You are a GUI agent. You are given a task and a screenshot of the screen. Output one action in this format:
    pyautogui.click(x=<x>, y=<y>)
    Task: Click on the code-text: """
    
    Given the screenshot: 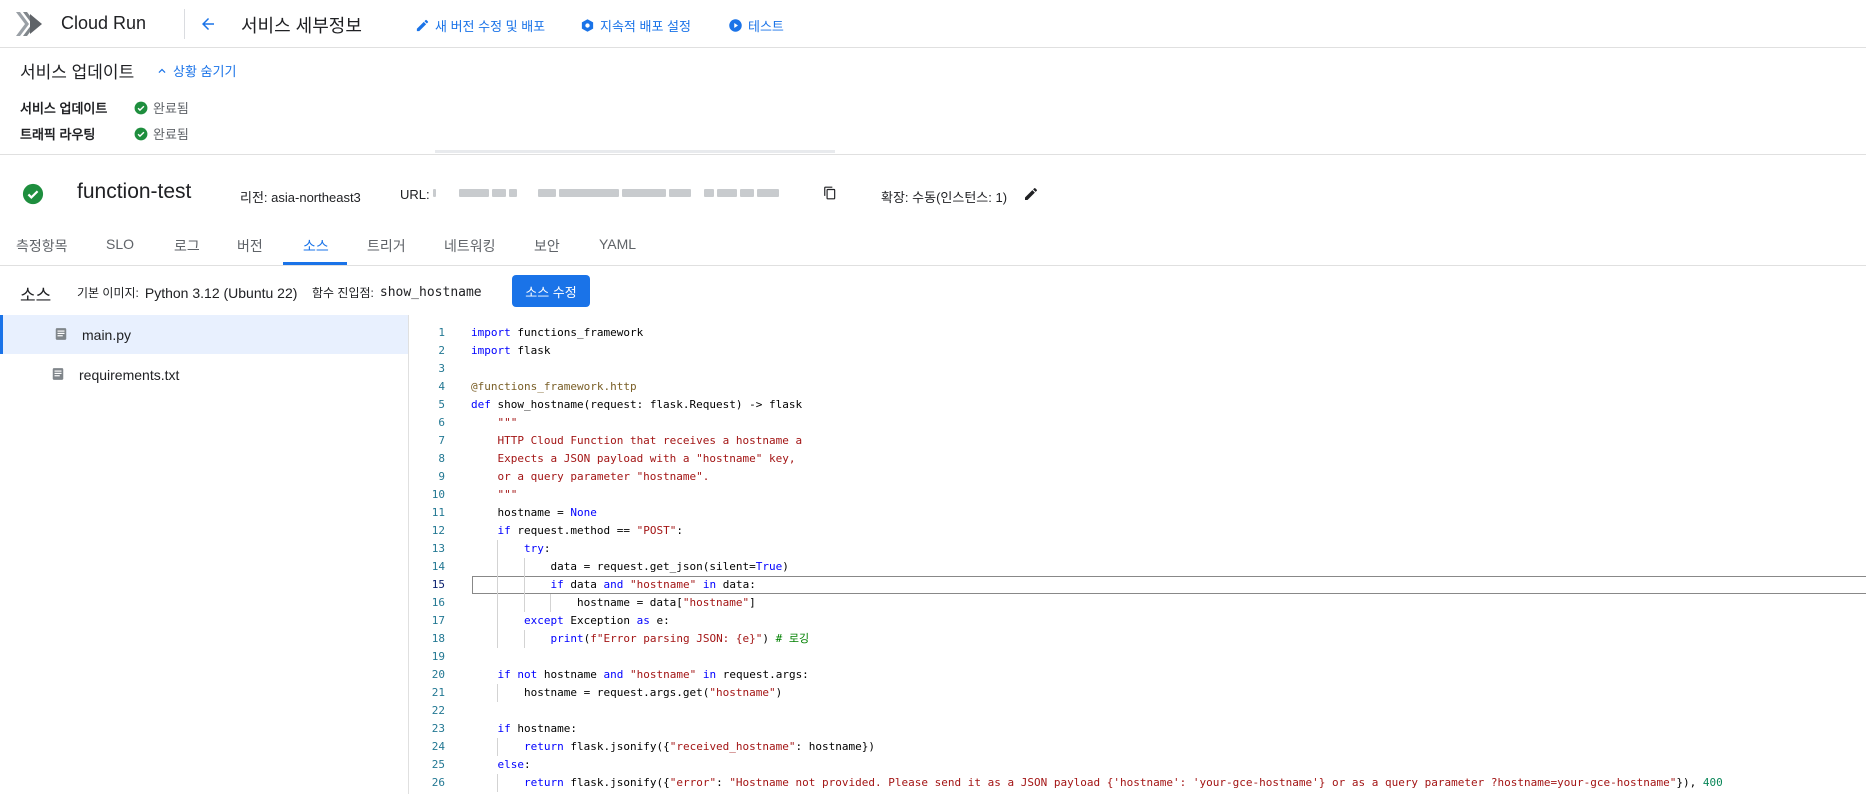 What is the action you would take?
    pyautogui.click(x=494, y=422)
    